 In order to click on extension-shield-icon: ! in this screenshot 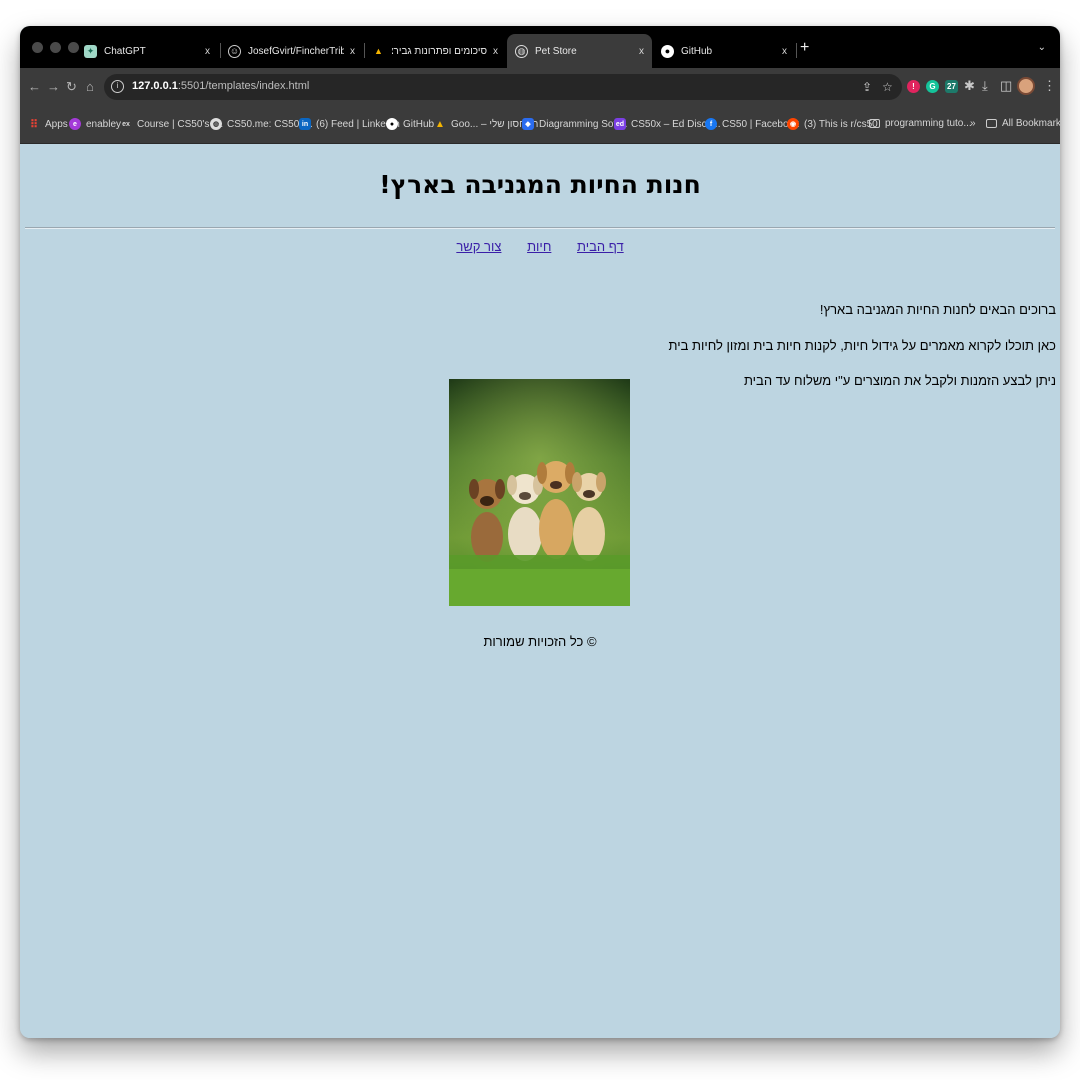, I will do `click(913, 86)`.